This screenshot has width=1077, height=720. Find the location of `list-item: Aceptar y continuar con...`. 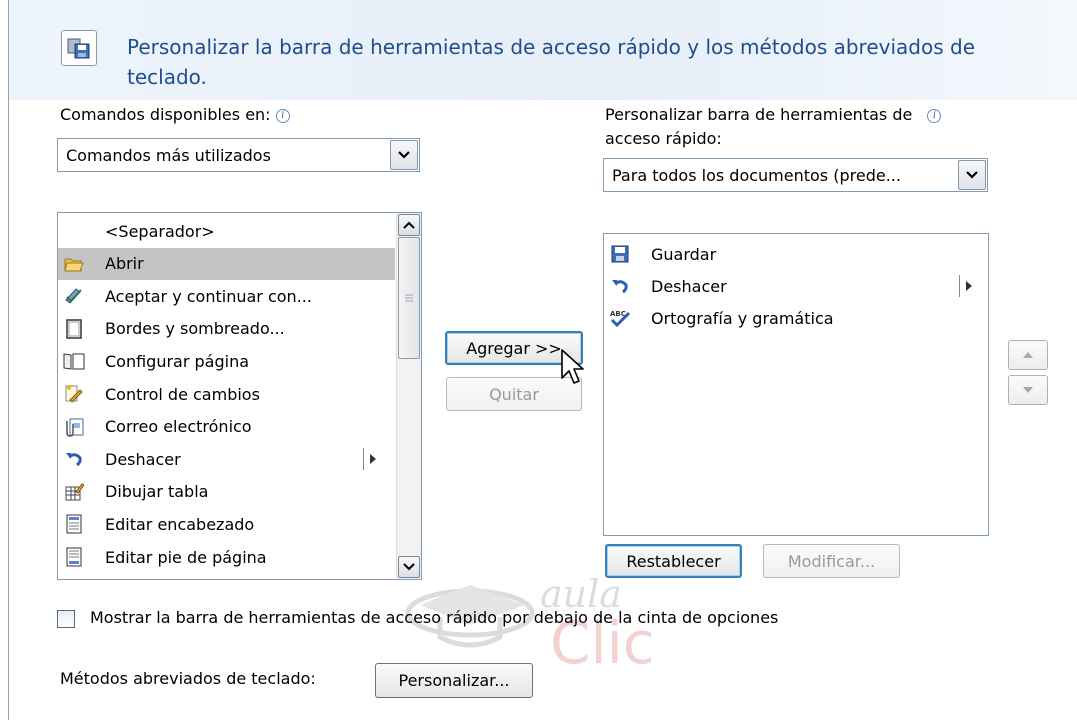

list-item: Aceptar y continuar con... is located at coordinates (226, 296).